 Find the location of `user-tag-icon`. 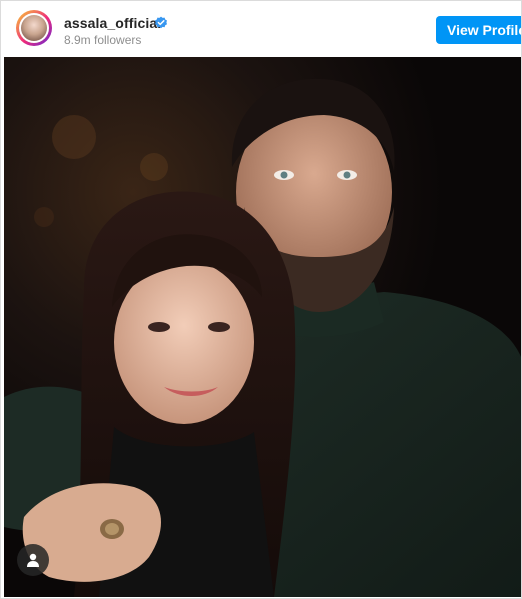

user-tag-icon is located at coordinates (33, 560).